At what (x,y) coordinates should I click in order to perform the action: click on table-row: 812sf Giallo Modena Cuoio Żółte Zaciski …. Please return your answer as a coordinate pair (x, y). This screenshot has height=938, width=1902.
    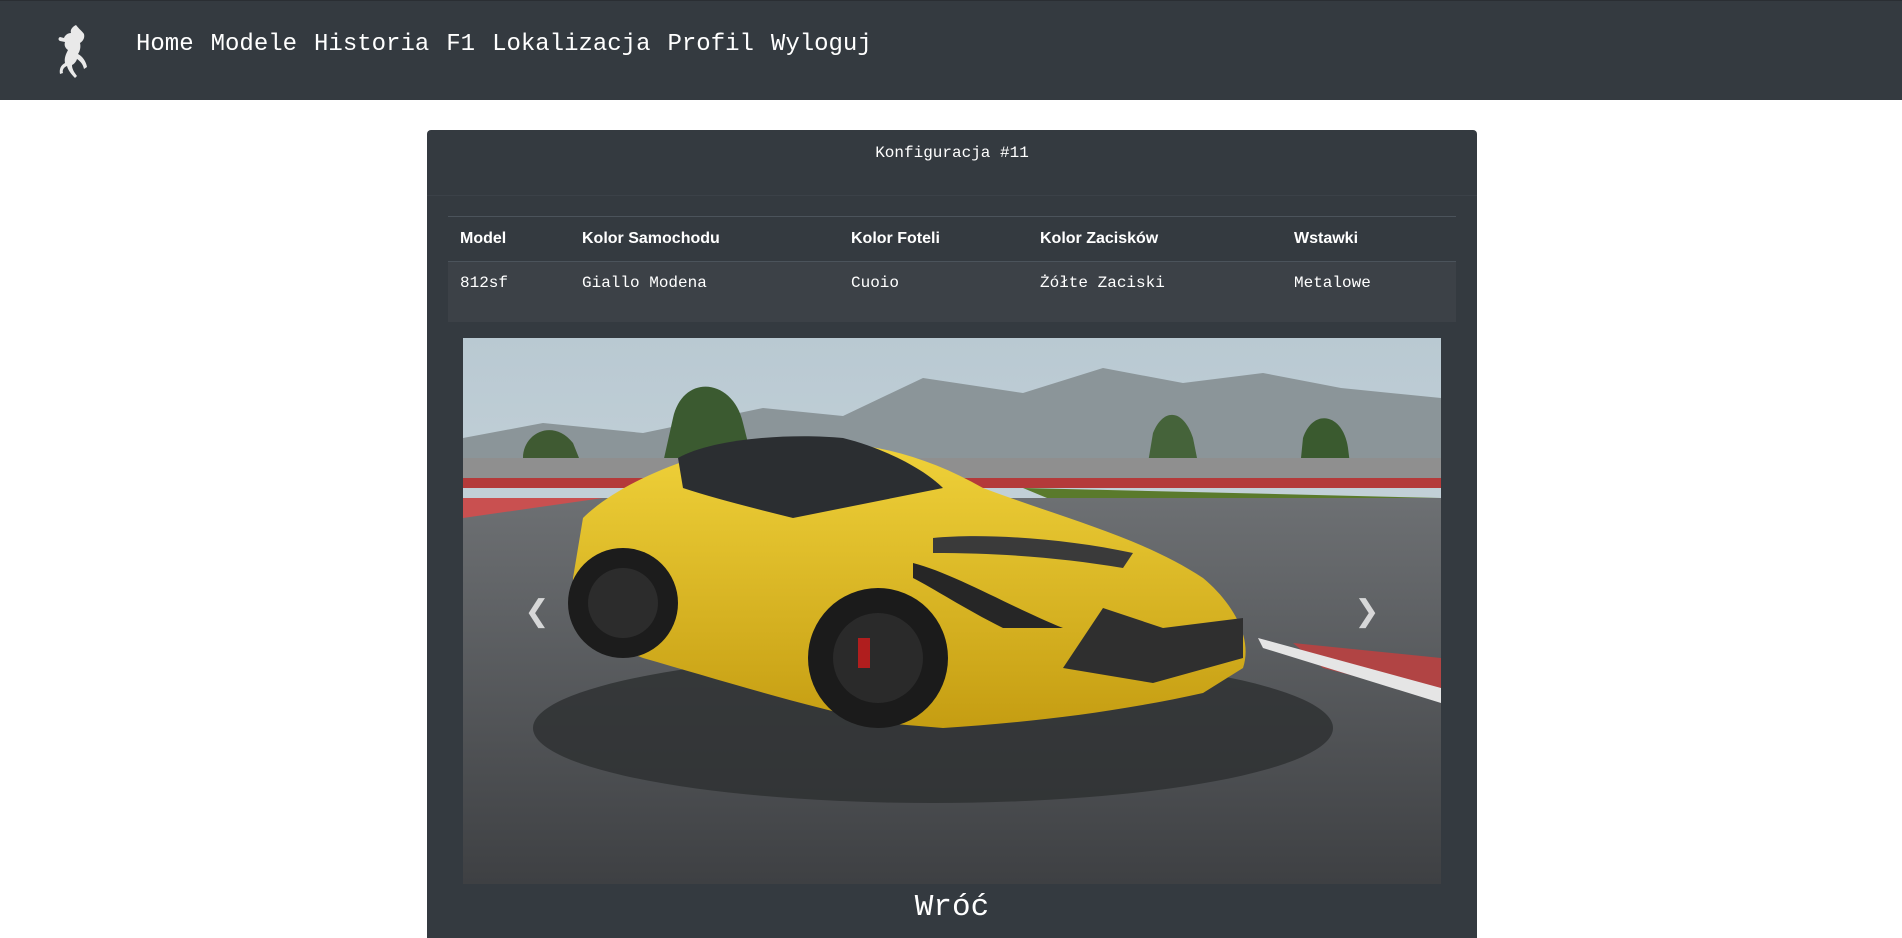
    Looking at the image, I should click on (952, 291).